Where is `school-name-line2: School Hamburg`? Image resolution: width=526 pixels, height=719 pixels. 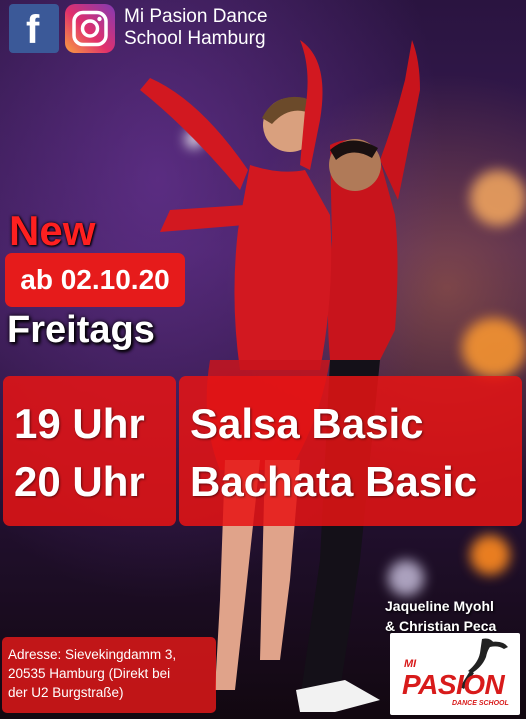 school-name-line2: School Hamburg is located at coordinates (195, 38).